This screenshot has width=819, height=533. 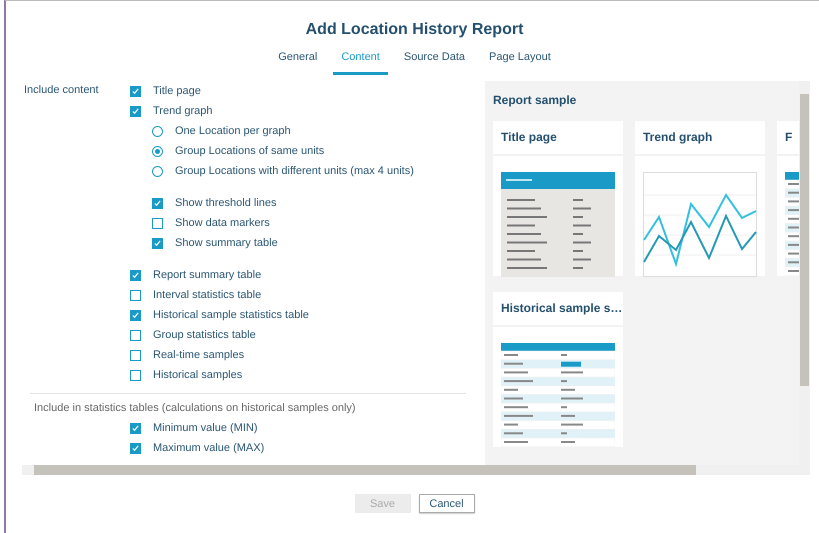 I want to click on card-title: Title page, so click(x=558, y=138).